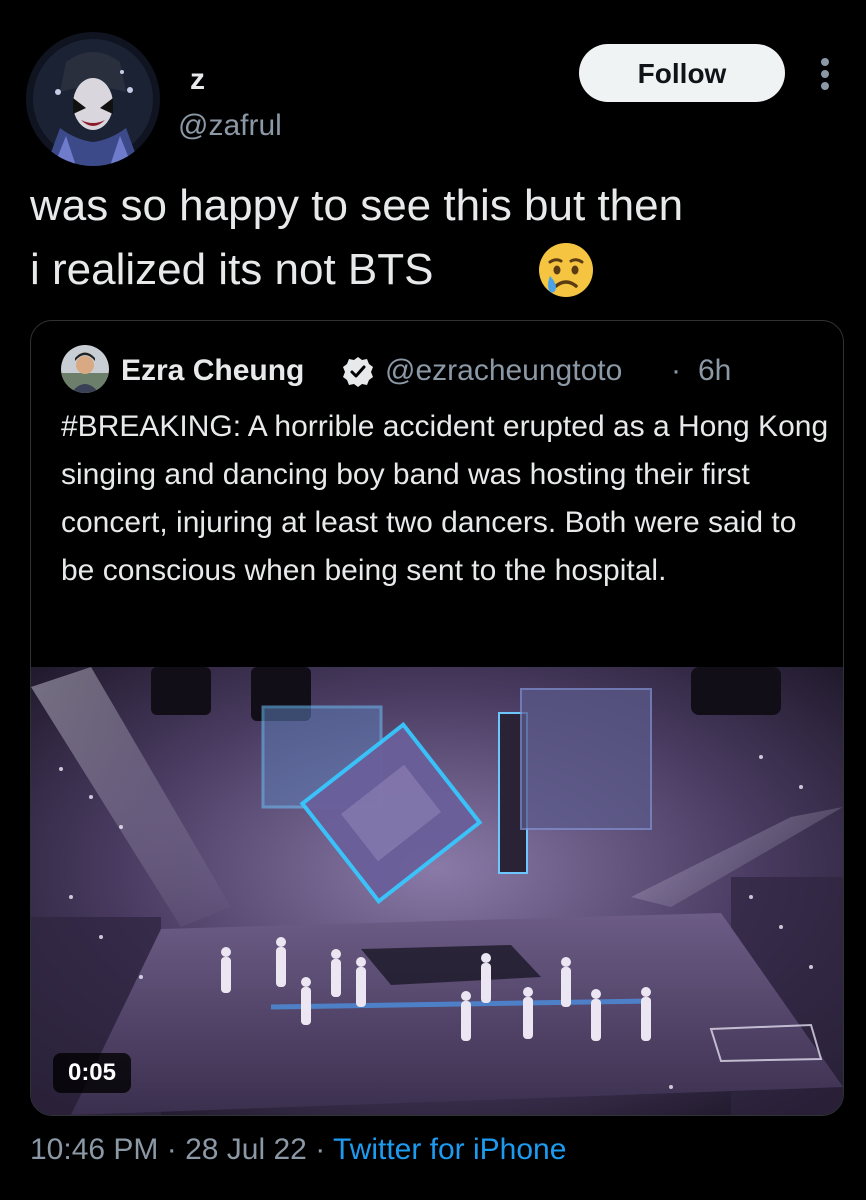  What do you see at coordinates (246, 1149) in the screenshot?
I see `tweet-date: 28 Jul 22` at bounding box center [246, 1149].